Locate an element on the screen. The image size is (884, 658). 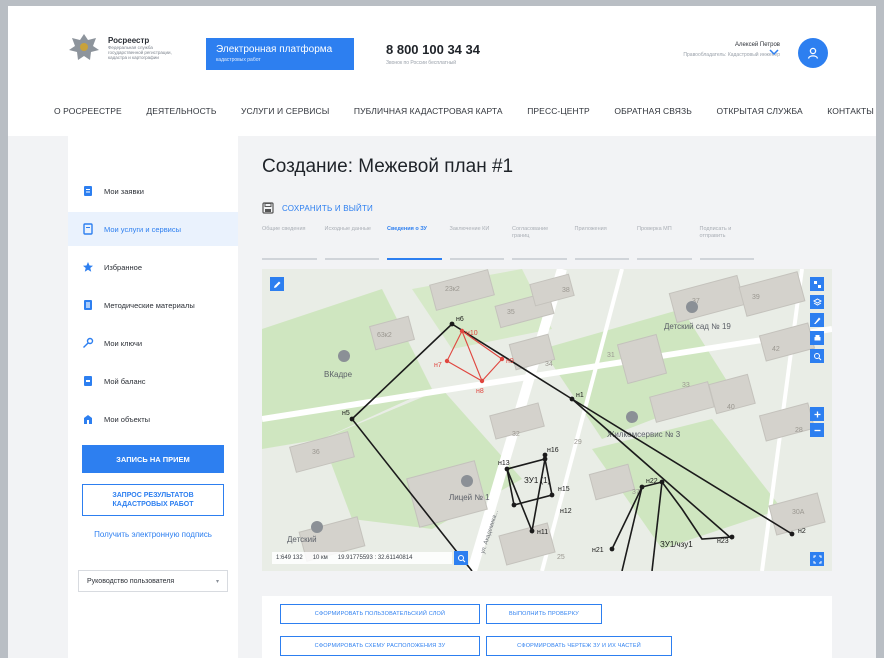
print-icon is located at coordinates (817, 338).